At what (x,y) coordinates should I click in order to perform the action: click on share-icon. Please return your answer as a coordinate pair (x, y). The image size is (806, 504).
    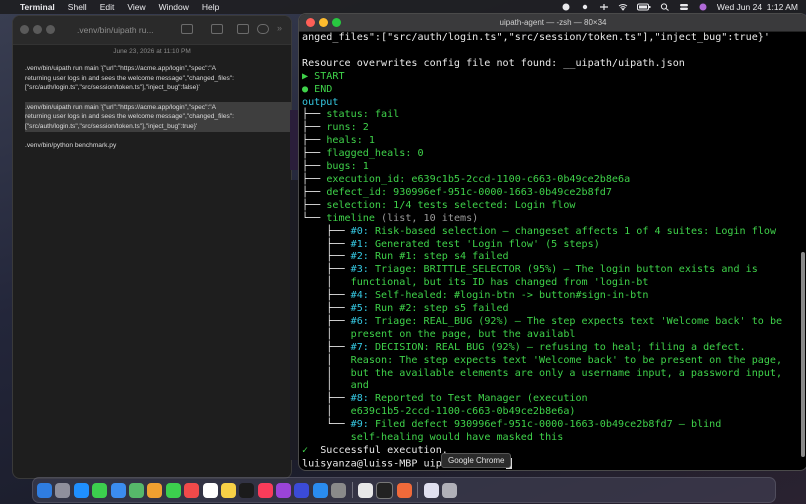
    Looking at the image, I should click on (263, 29).